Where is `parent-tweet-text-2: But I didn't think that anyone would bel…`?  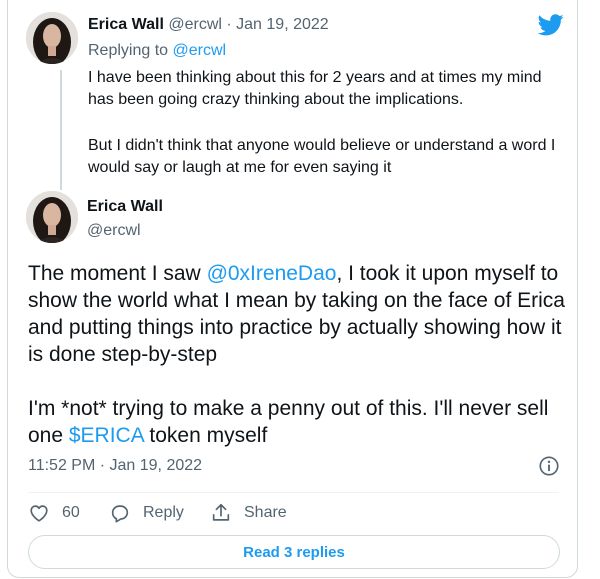 parent-tweet-text-2: But I didn't think that anyone would bel… is located at coordinates (322, 156).